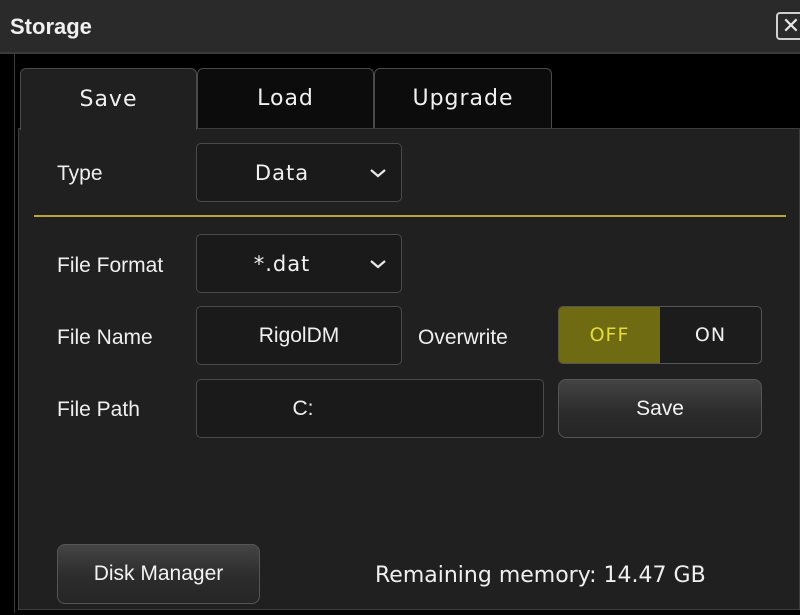 This screenshot has height=615, width=800. What do you see at coordinates (410, 216) in the screenshot?
I see `section-divider` at bounding box center [410, 216].